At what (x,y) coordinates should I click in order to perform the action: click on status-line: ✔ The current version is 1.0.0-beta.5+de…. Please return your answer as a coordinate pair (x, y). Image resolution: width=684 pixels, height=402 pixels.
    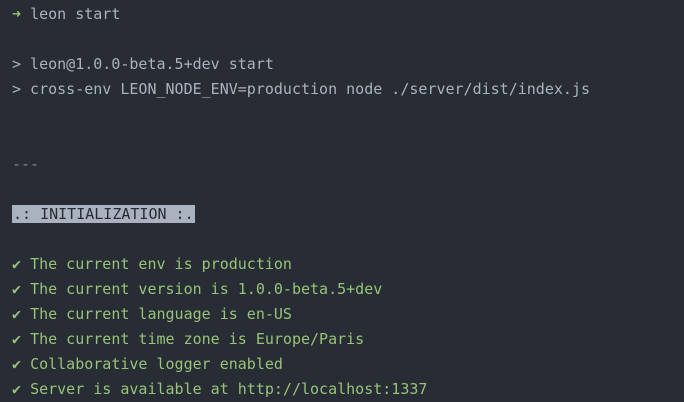
    Looking at the image, I should click on (197, 289).